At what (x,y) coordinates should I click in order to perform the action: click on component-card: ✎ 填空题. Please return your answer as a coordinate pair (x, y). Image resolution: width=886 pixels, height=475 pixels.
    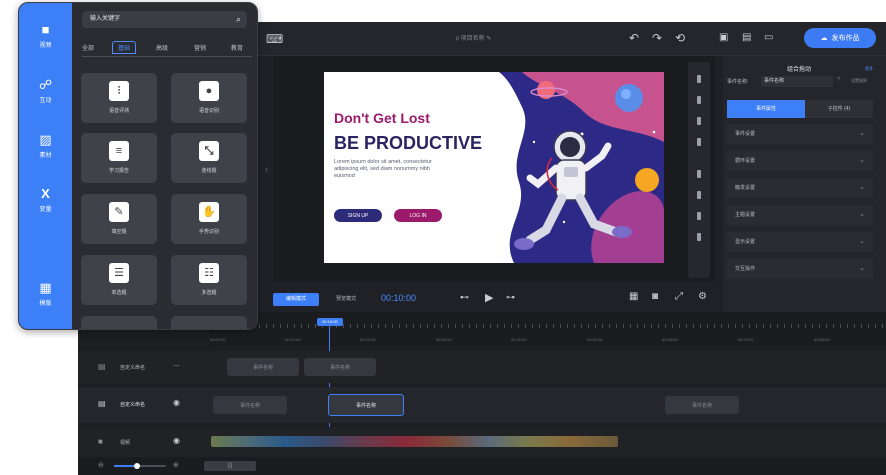
    Looking at the image, I should click on (119, 219).